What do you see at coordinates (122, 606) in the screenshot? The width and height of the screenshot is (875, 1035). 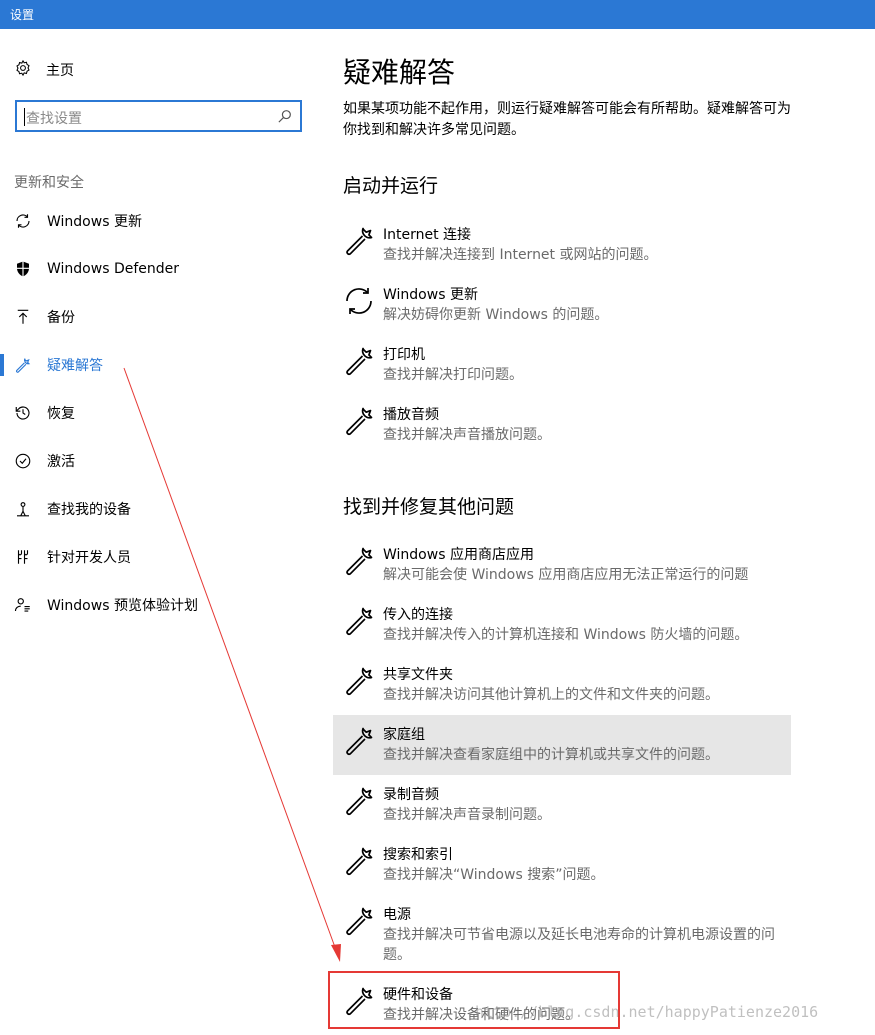 I see `sidebar-item-label: Windows 预览体验计划` at bounding box center [122, 606].